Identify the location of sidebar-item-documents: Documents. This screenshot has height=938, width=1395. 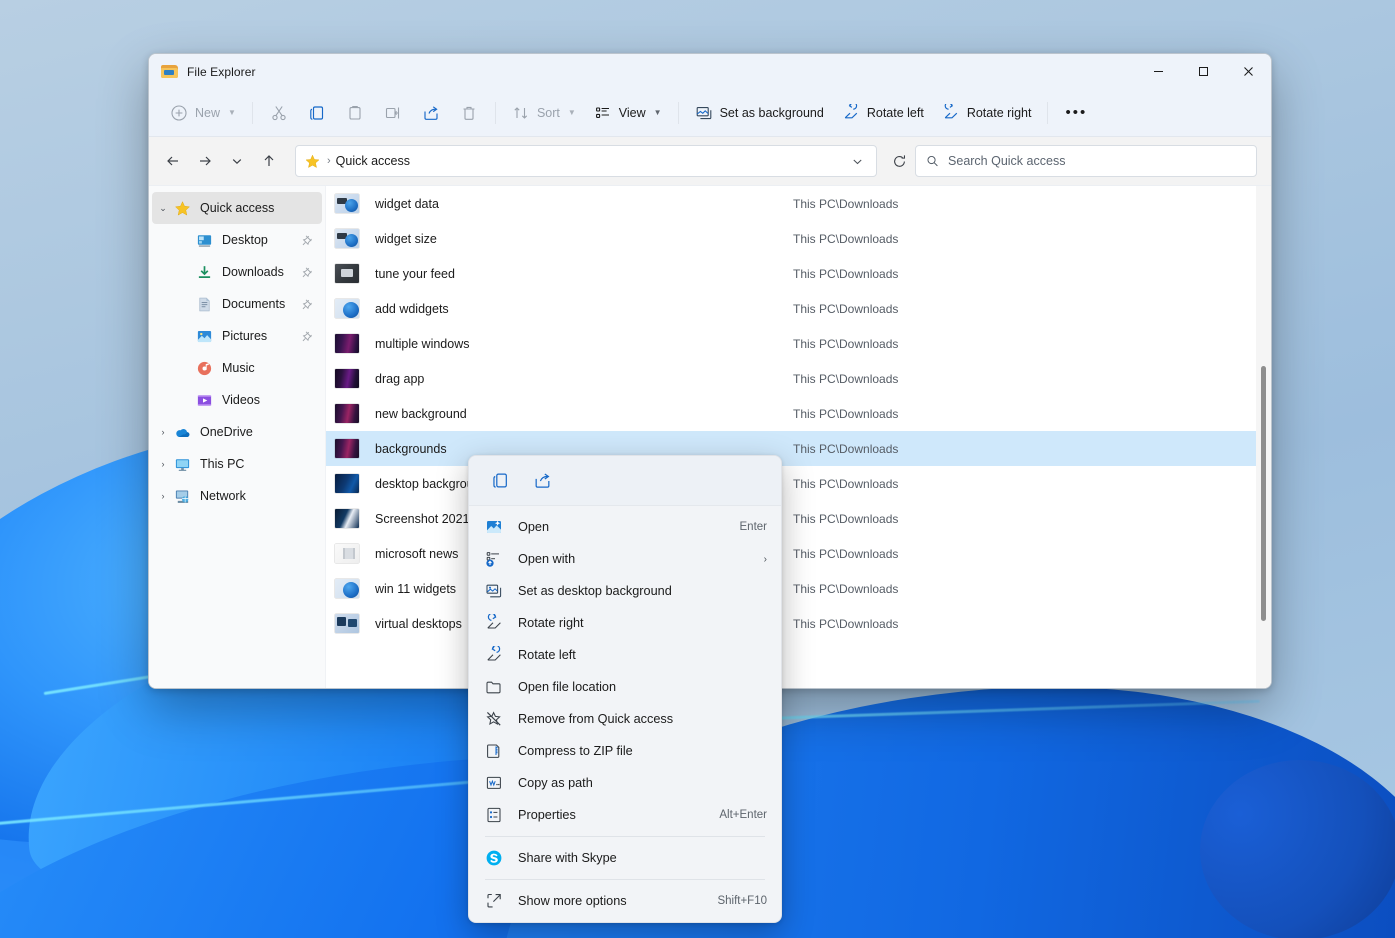
(237, 304).